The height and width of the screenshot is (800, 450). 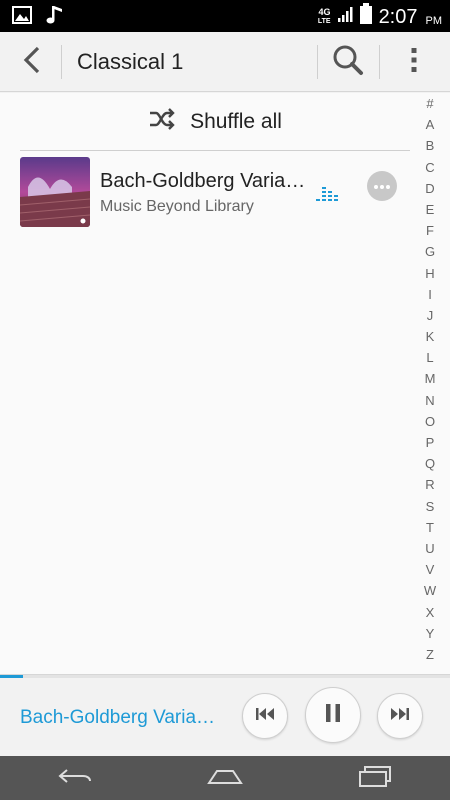 What do you see at coordinates (429, 103) in the screenshot?
I see `alphabet-index-letter: #` at bounding box center [429, 103].